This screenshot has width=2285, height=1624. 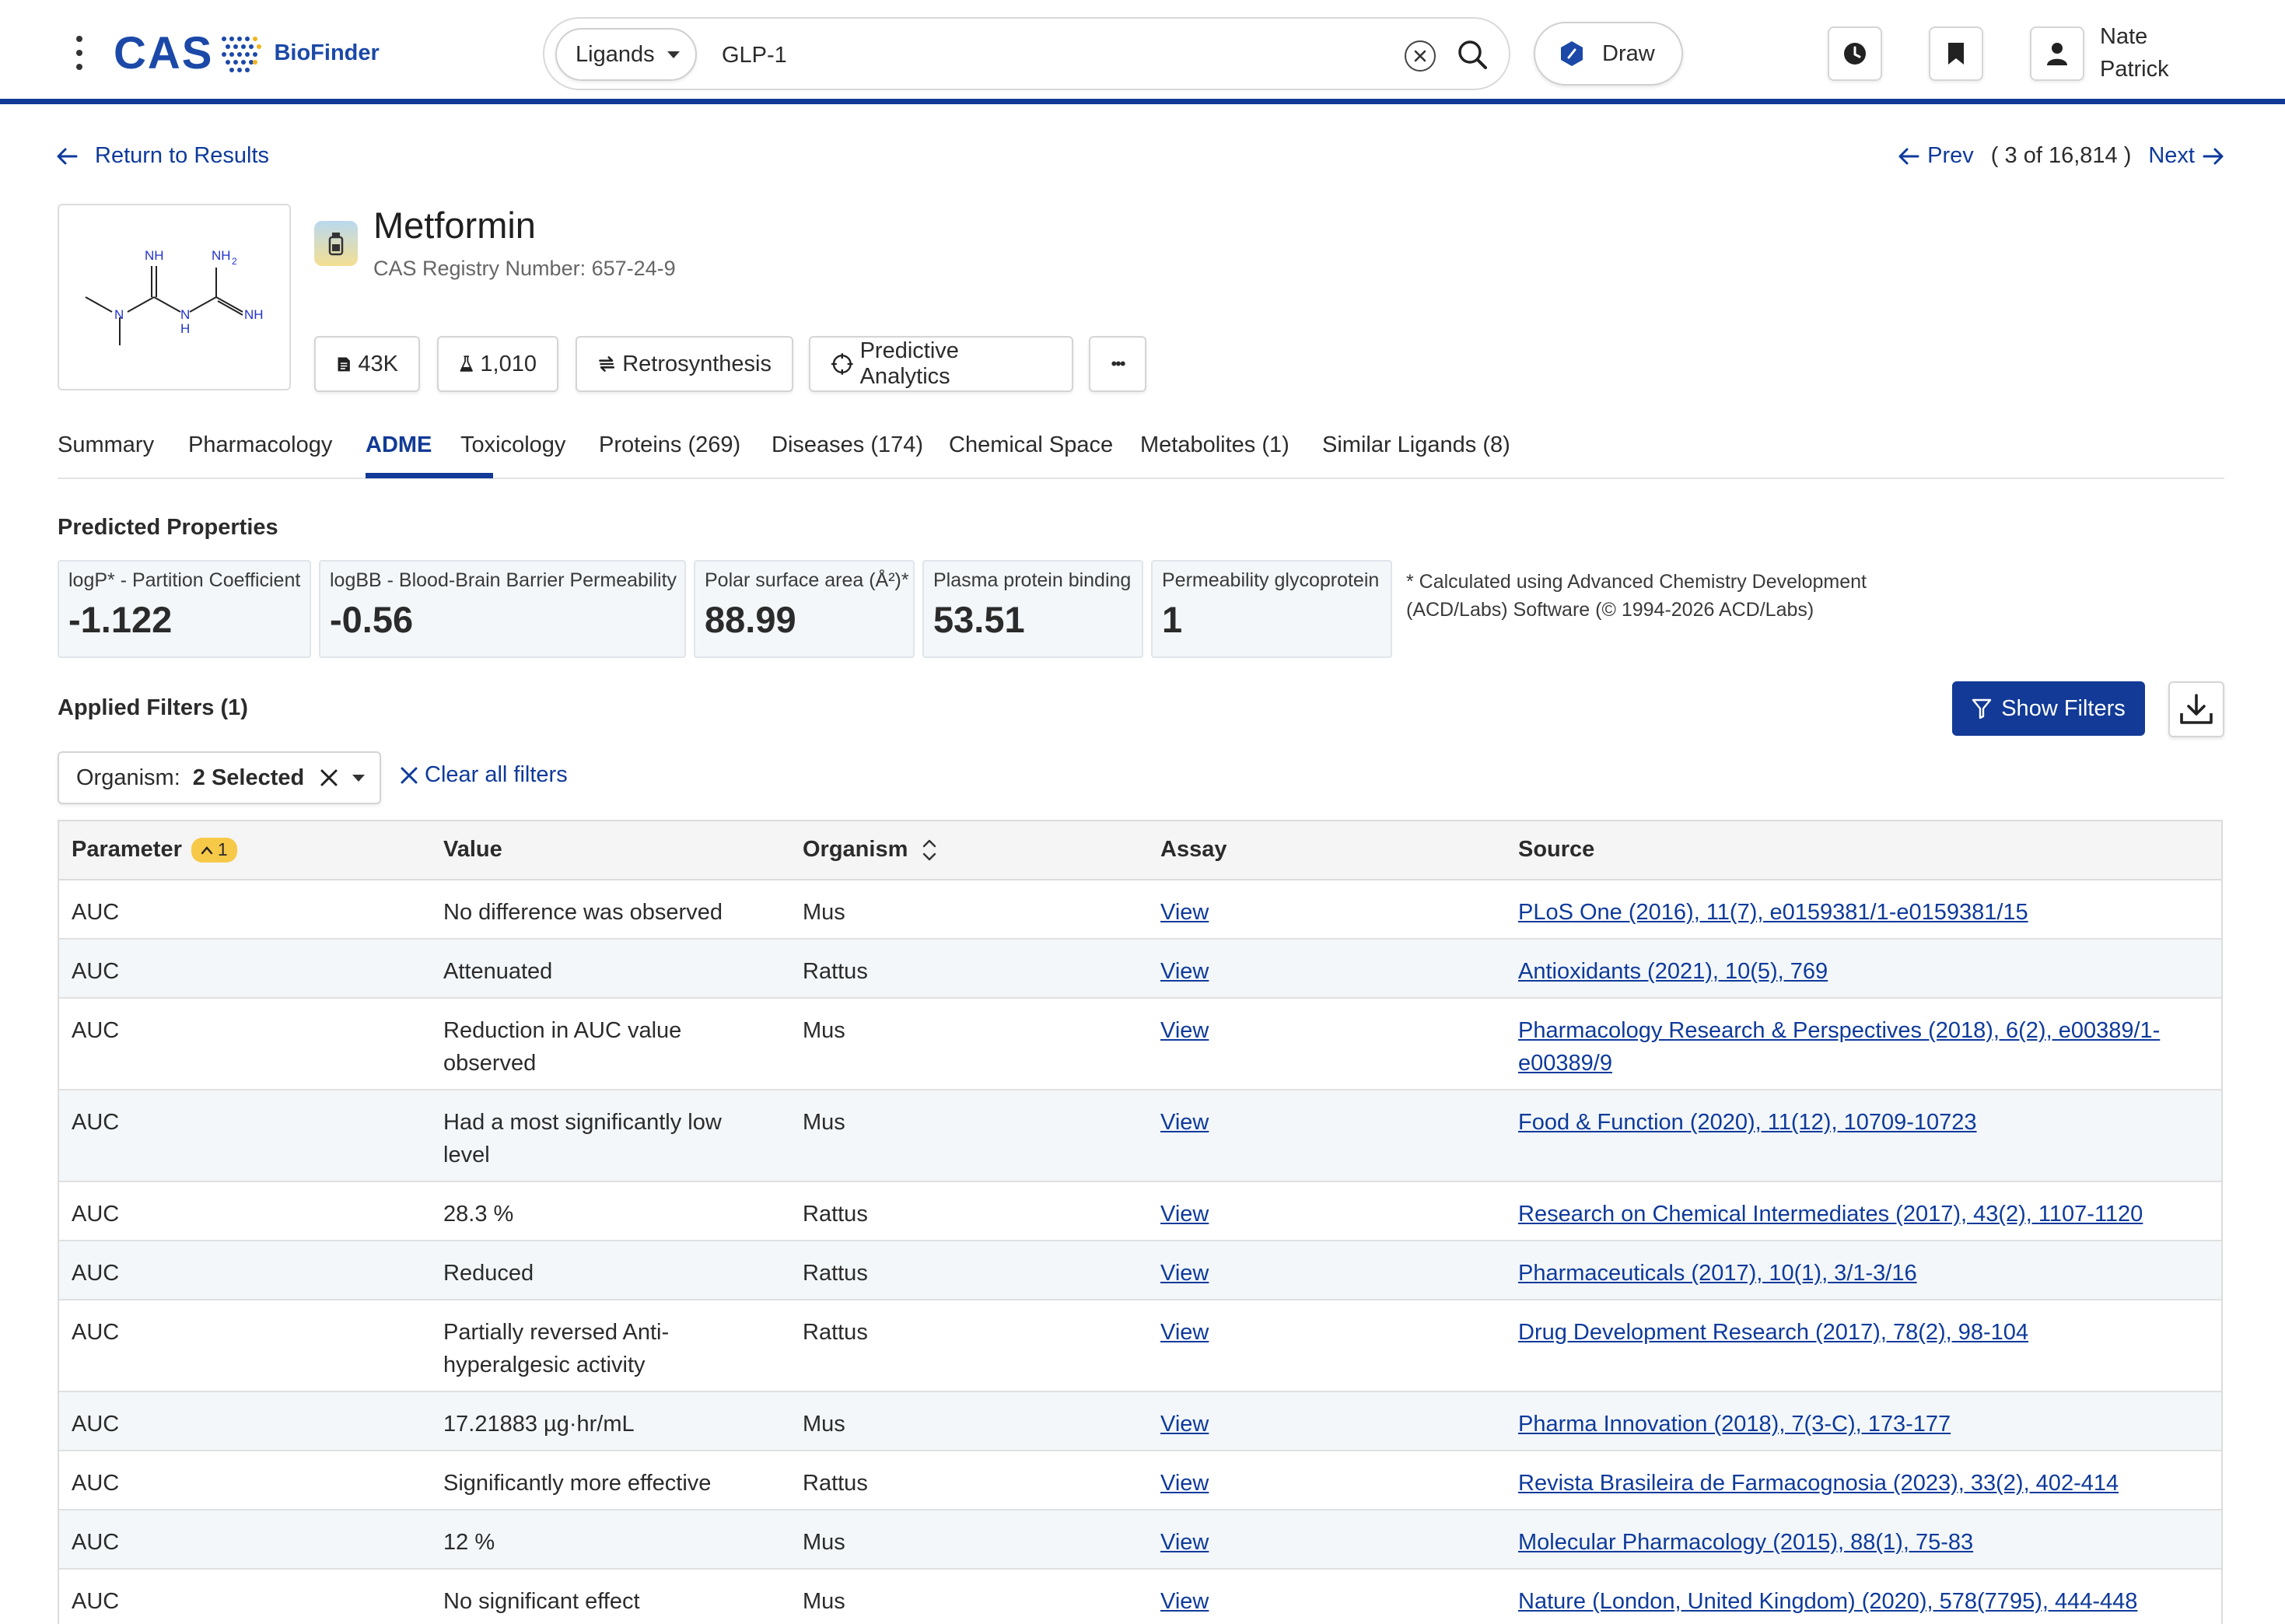 What do you see at coordinates (929, 850) in the screenshot?
I see `sort-icon` at bounding box center [929, 850].